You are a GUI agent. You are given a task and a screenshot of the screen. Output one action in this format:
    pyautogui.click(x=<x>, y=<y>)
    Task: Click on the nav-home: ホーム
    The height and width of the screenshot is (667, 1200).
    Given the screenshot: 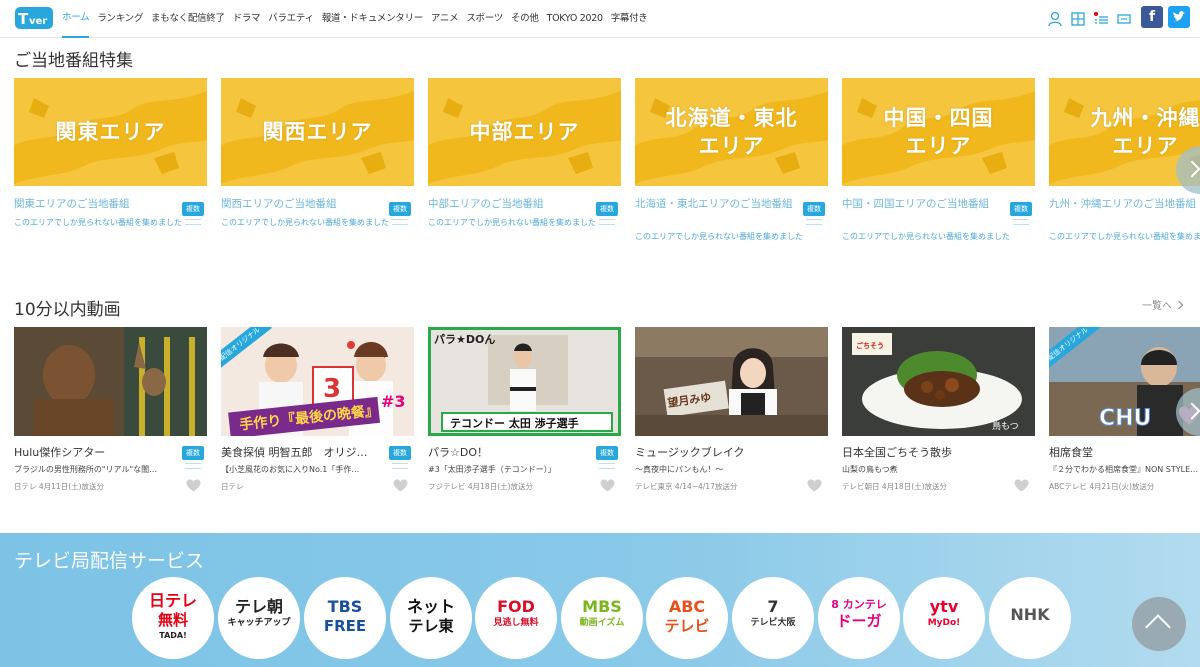 What is the action you would take?
    pyautogui.click(x=76, y=19)
    